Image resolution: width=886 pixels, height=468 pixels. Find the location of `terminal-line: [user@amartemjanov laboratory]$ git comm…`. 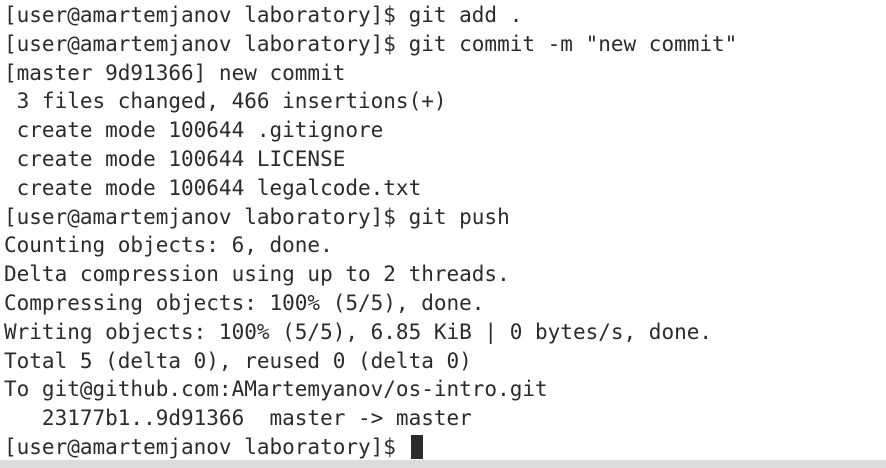

terminal-line: [user@amartemjanov laboratory]$ git comm… is located at coordinates (371, 43).